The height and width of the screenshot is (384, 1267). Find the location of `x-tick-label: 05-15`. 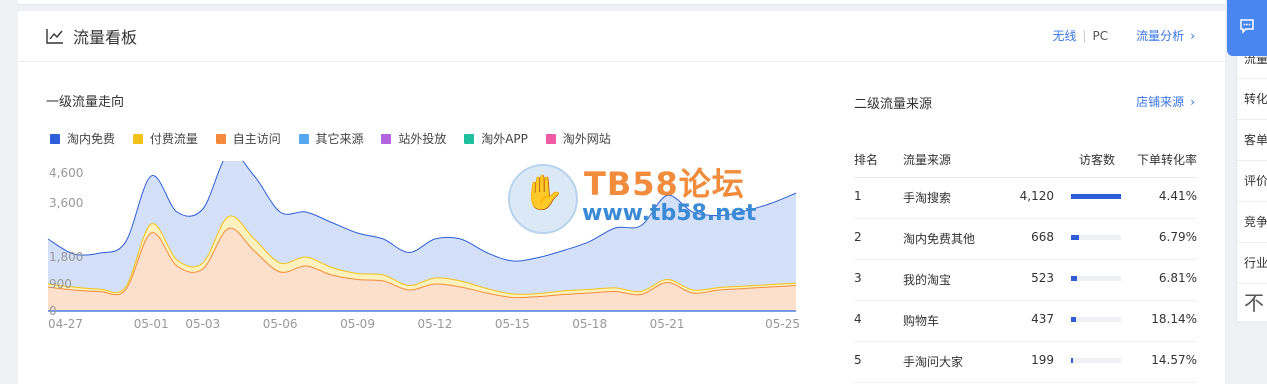

x-tick-label: 05-15 is located at coordinates (512, 324).